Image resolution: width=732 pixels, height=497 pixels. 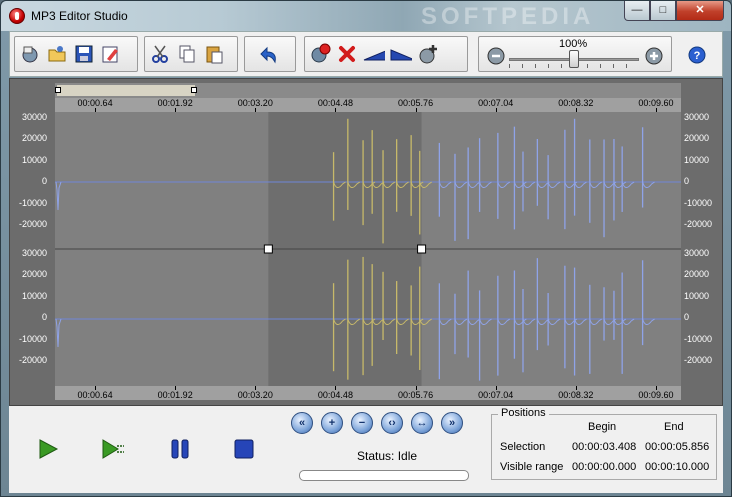 What do you see at coordinates (30, 54) in the screenshot?
I see `open-recent-button` at bounding box center [30, 54].